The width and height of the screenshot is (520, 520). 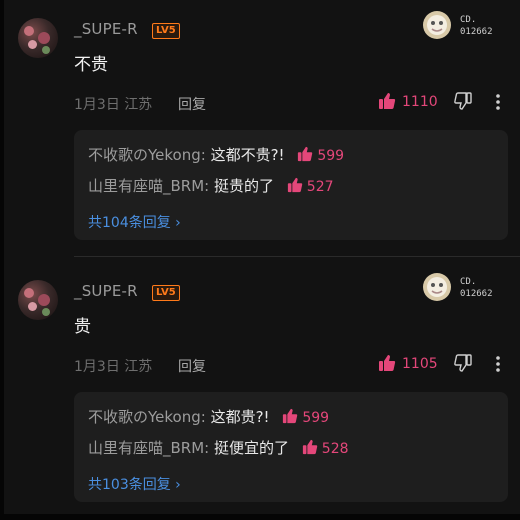 I want to click on sub-reply-likes: 528, so click(x=335, y=449).